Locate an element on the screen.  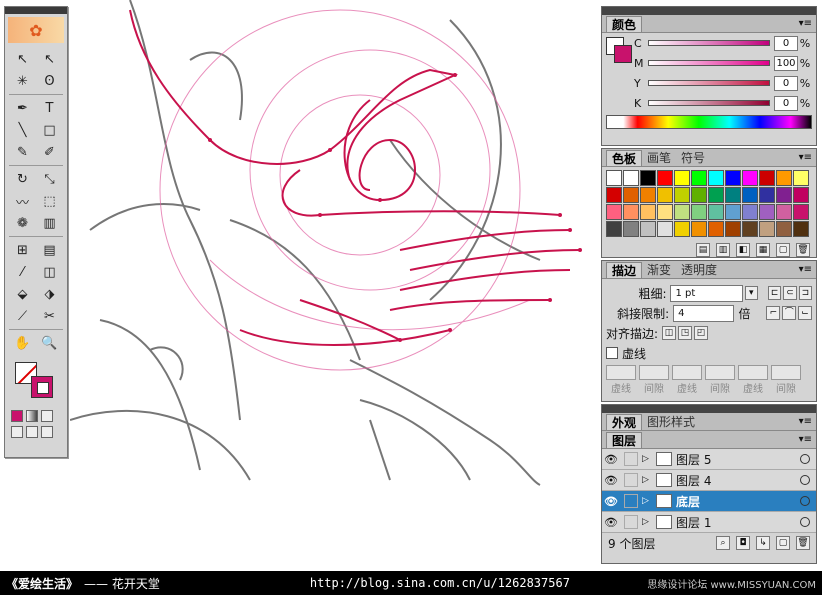
eyedropper-icon: ⁄ is located at coordinates (22, 272).